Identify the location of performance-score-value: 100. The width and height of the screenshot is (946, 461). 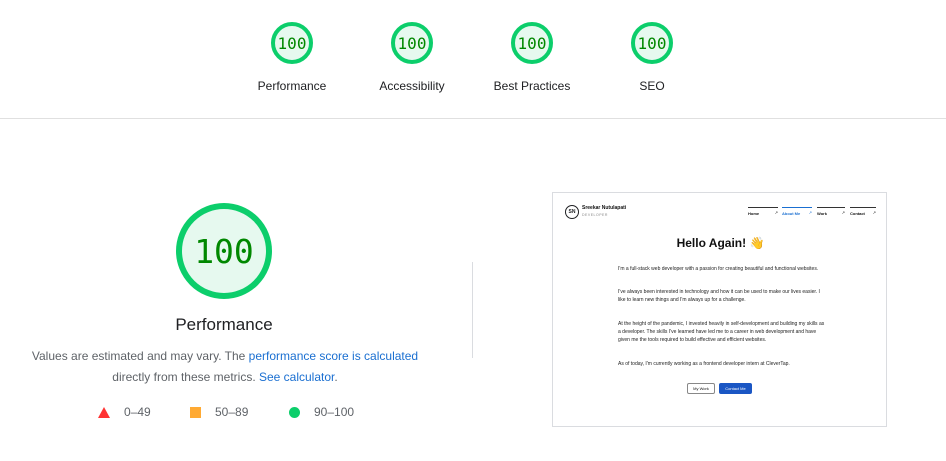
(224, 251).